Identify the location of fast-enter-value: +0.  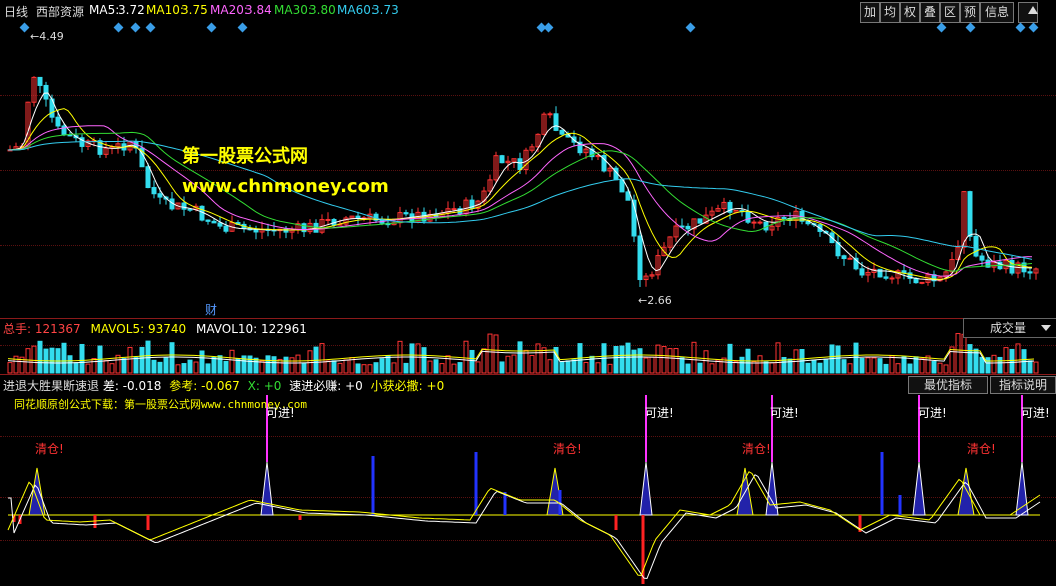
(354, 386).